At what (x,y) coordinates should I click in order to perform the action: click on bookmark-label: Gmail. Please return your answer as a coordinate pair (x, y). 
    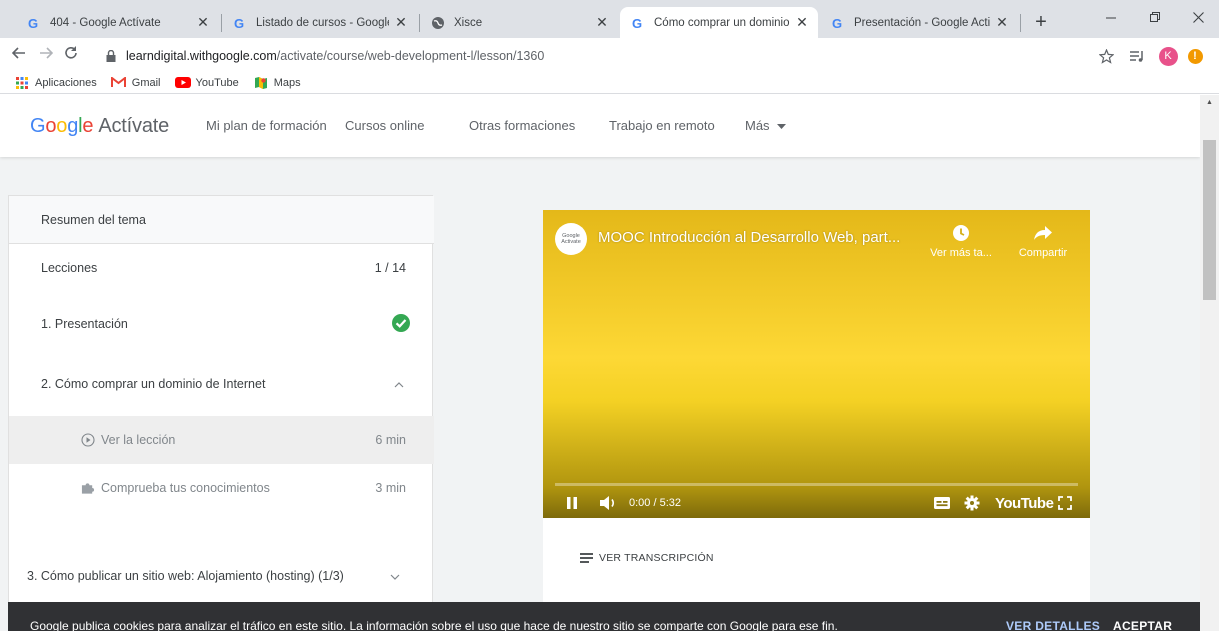
    Looking at the image, I should click on (146, 82).